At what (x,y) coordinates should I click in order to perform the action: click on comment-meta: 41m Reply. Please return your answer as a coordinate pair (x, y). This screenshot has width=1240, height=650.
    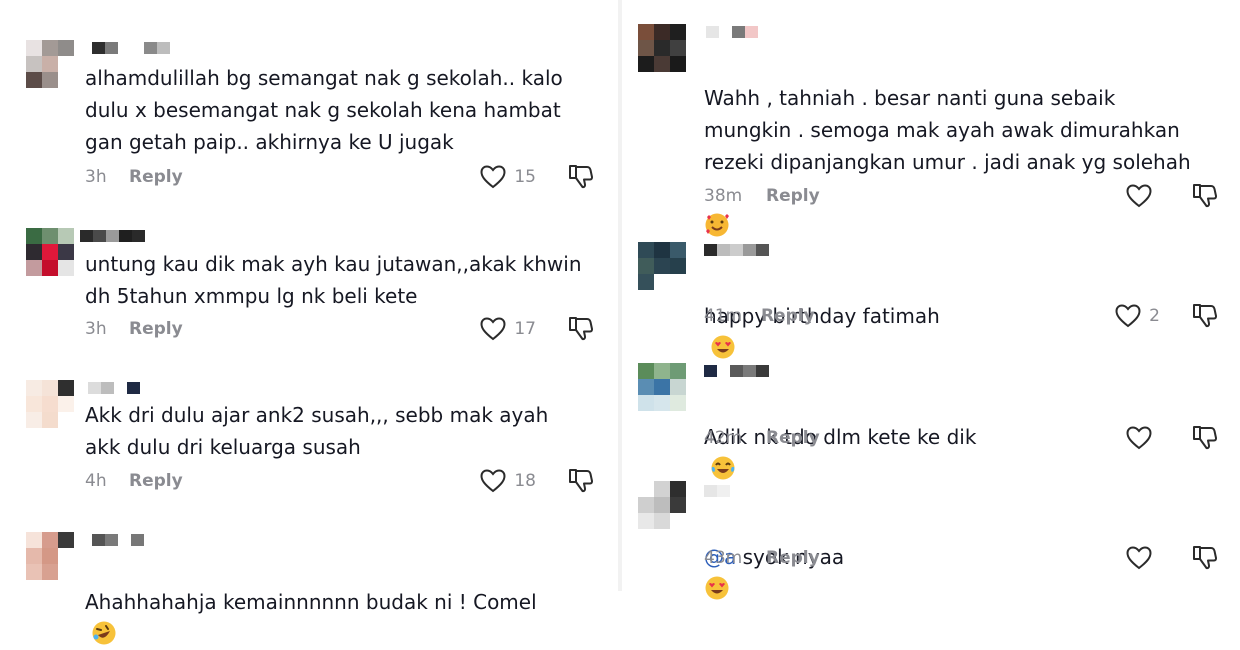
    Looking at the image, I should click on (759, 316).